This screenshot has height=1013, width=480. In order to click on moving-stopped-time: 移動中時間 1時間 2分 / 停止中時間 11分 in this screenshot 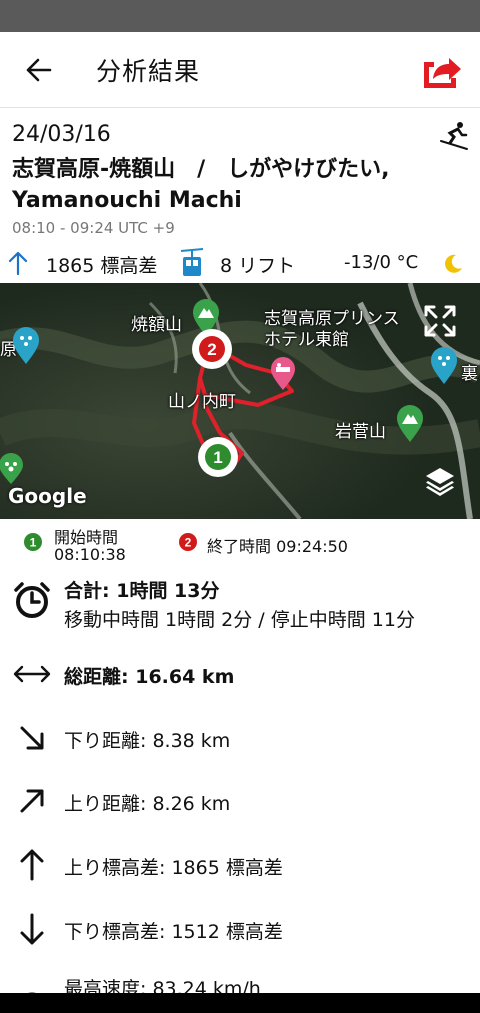, I will do `click(239, 620)`.